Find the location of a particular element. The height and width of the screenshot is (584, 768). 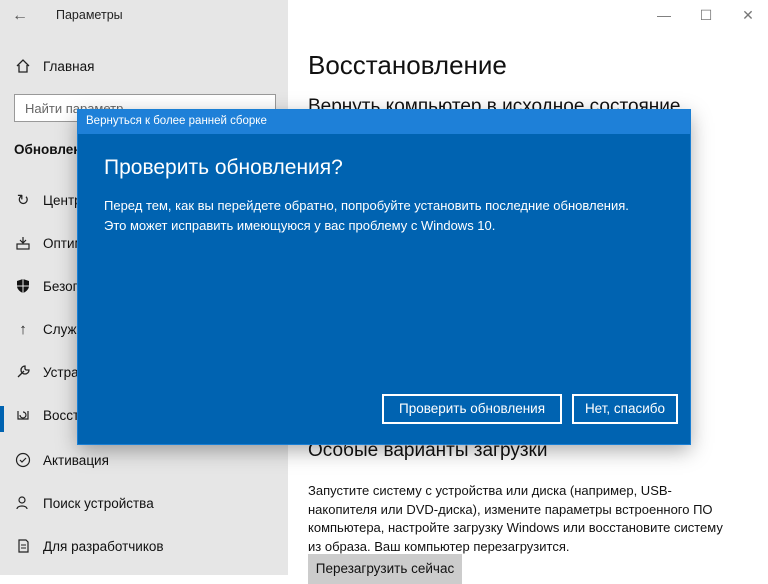

no-thanks-button: Нет, спасибо is located at coordinates (625, 409).